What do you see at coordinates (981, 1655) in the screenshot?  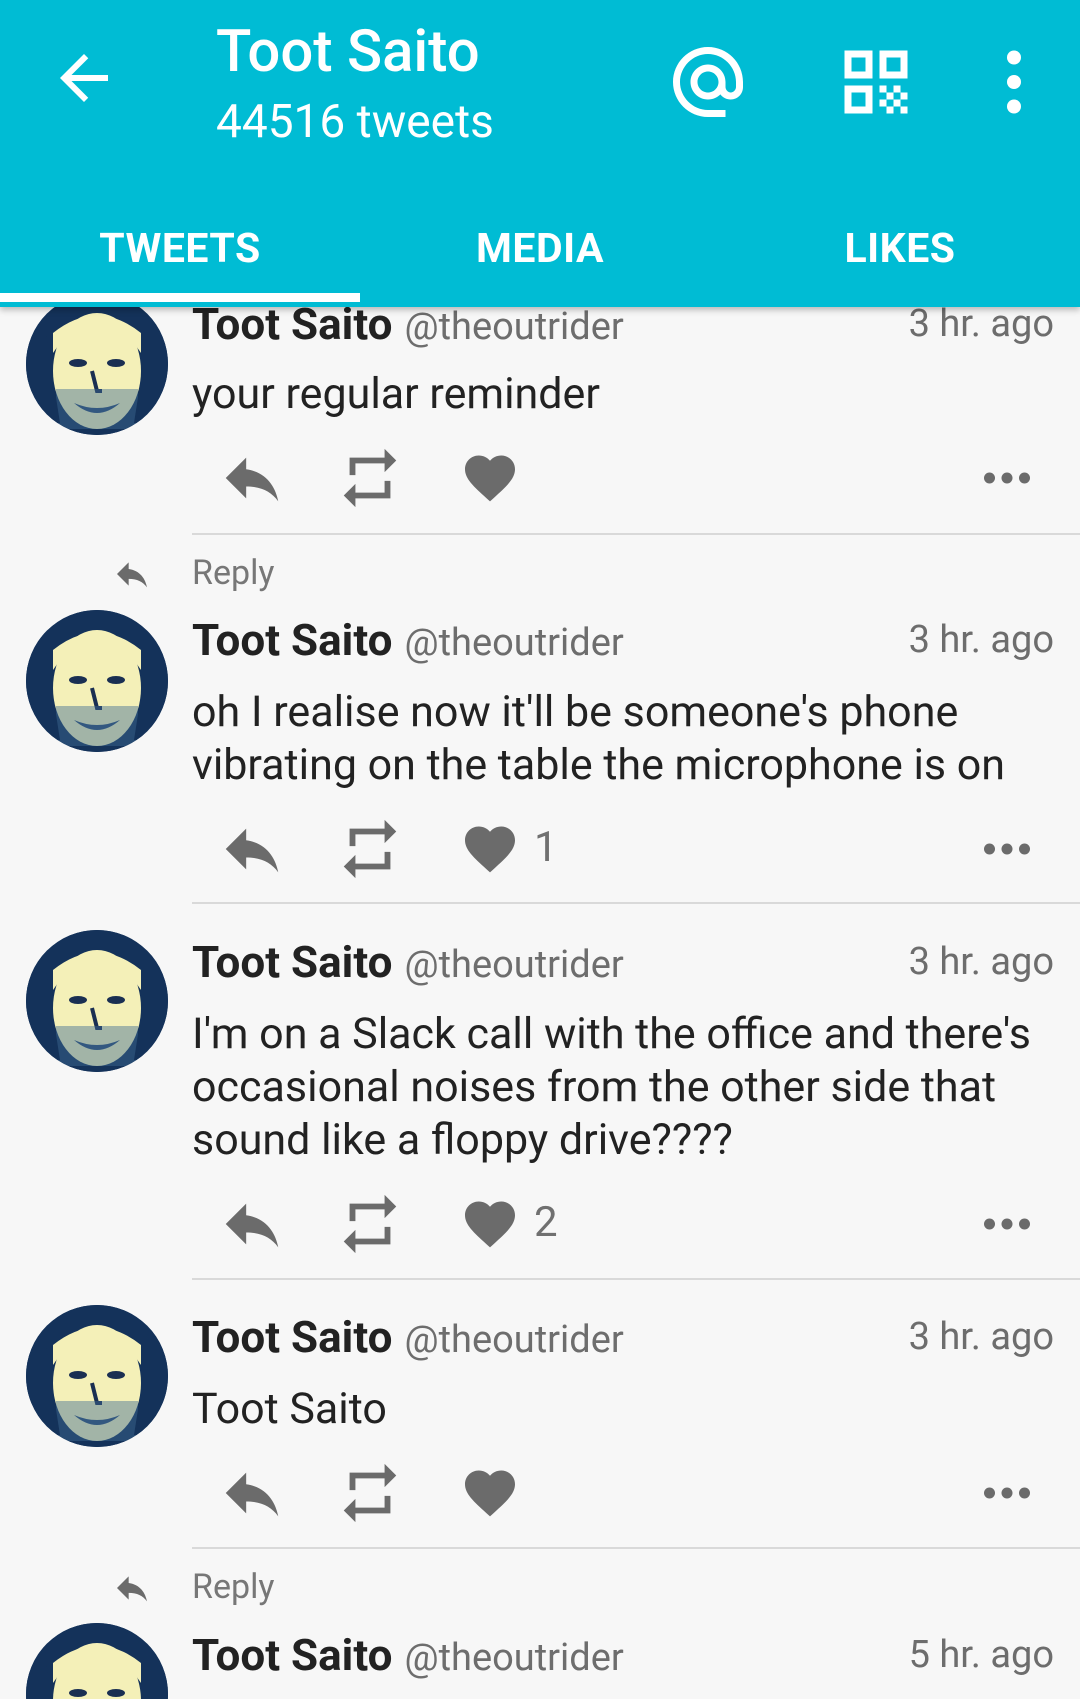 I see `tweet-time: 5 hr. ago` at bounding box center [981, 1655].